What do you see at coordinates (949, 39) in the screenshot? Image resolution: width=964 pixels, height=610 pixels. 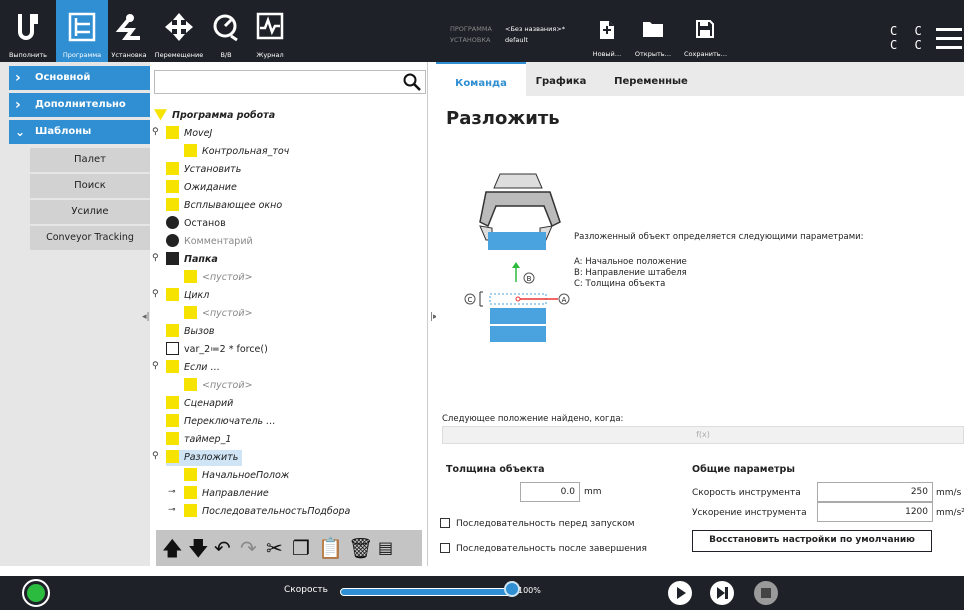 I see `hamburger-menu-icon` at bounding box center [949, 39].